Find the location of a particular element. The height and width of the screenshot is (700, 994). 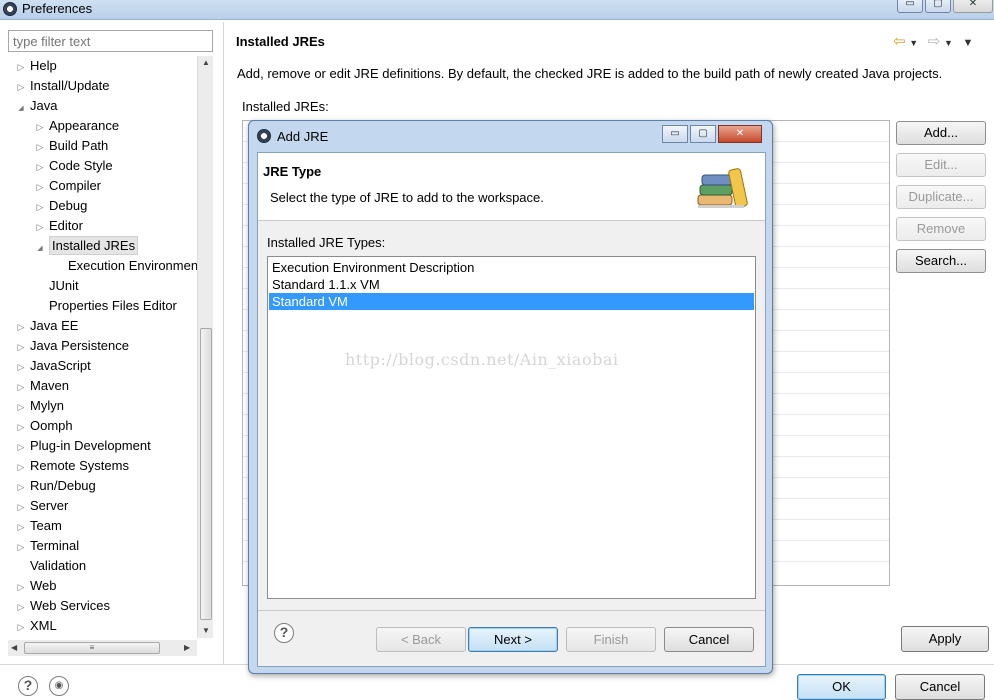

minimize-button: ▭ is located at coordinates (910, 6).